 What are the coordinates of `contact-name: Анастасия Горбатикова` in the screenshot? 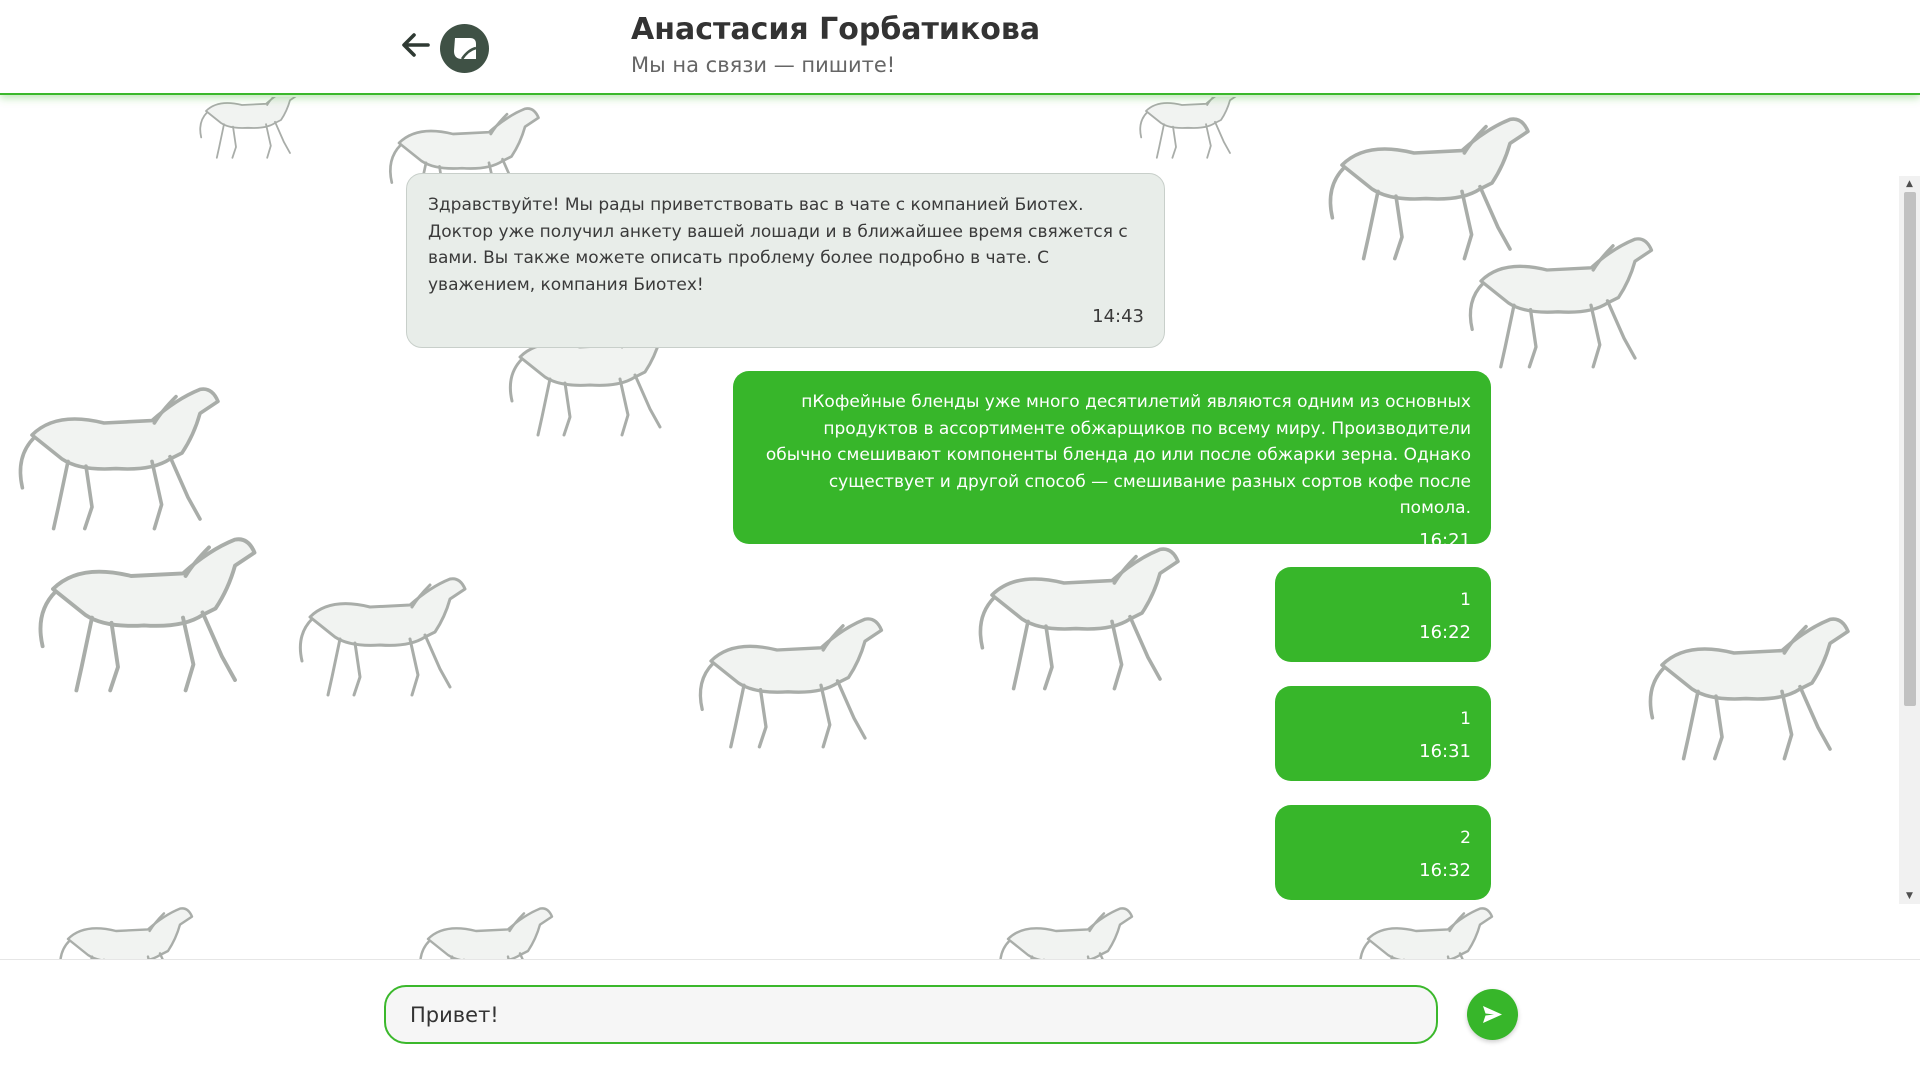 It's located at (836, 29).